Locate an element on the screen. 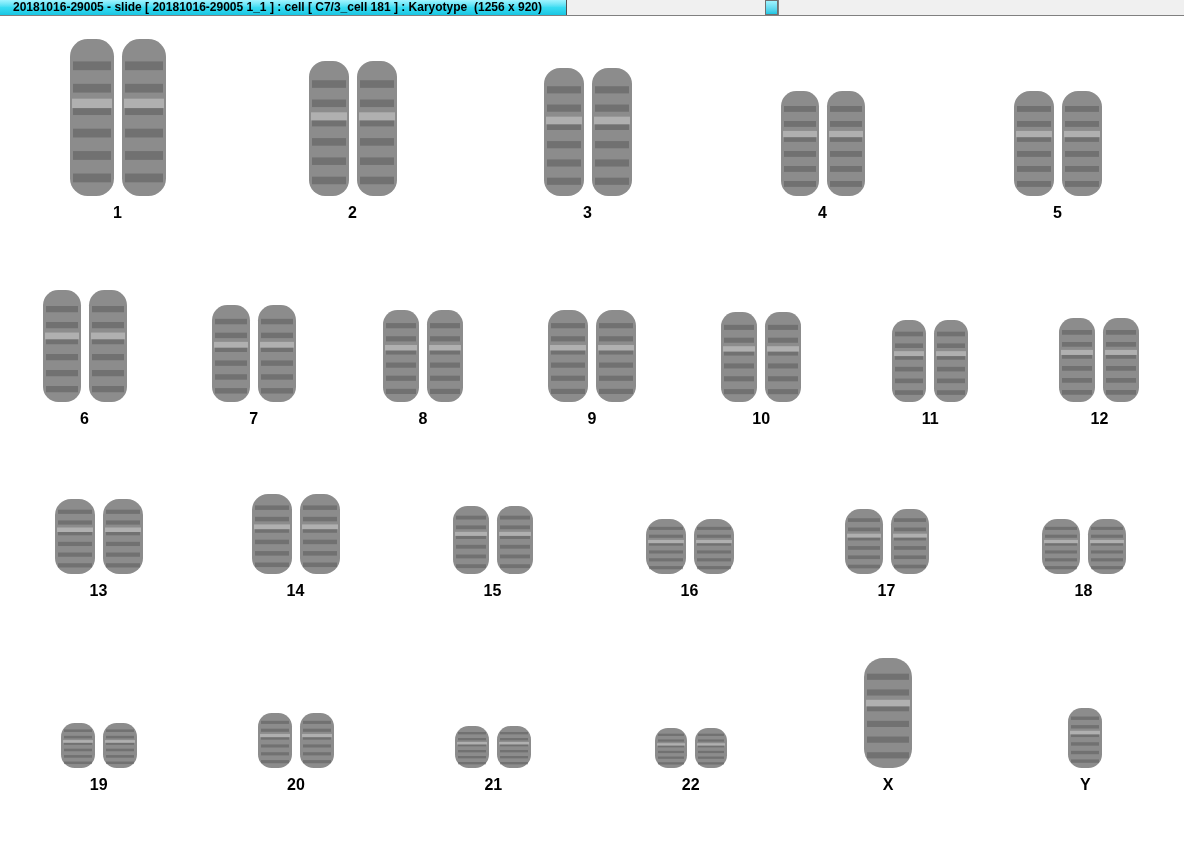 This screenshot has width=1184, height=860. chromosome-label: 8 is located at coordinates (423, 419).